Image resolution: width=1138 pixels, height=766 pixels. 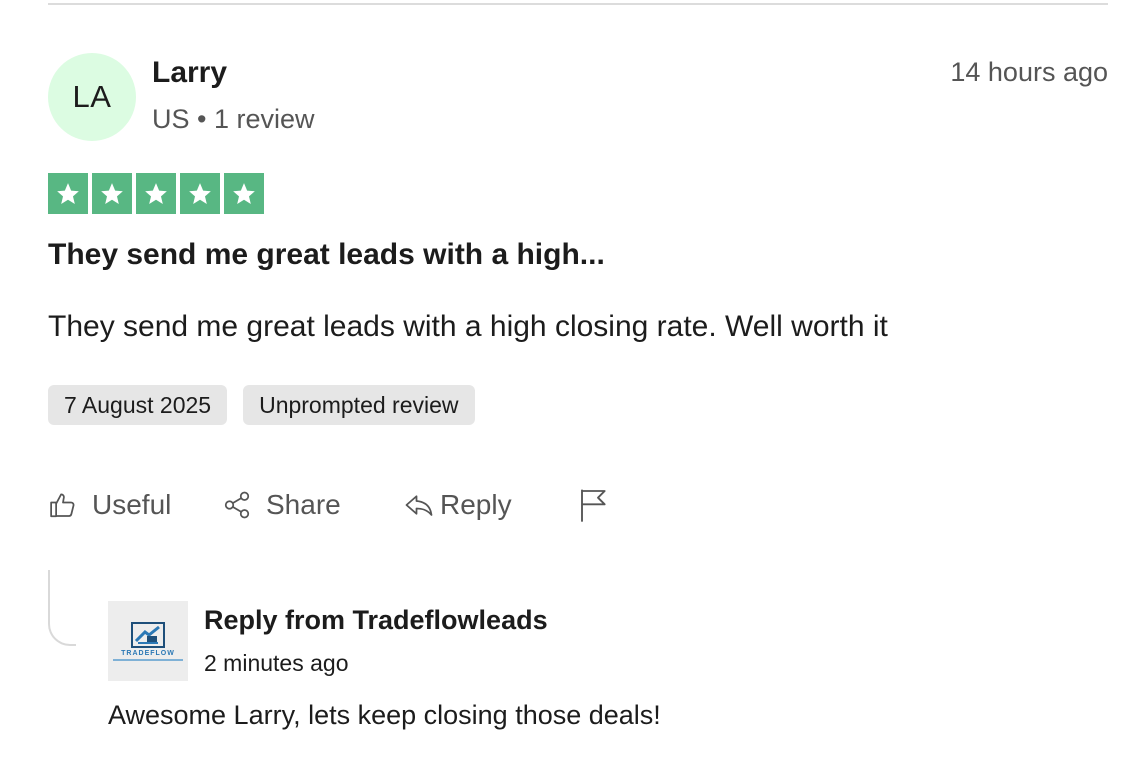 I want to click on company-logo: TRADEFLOW, so click(x=148, y=641).